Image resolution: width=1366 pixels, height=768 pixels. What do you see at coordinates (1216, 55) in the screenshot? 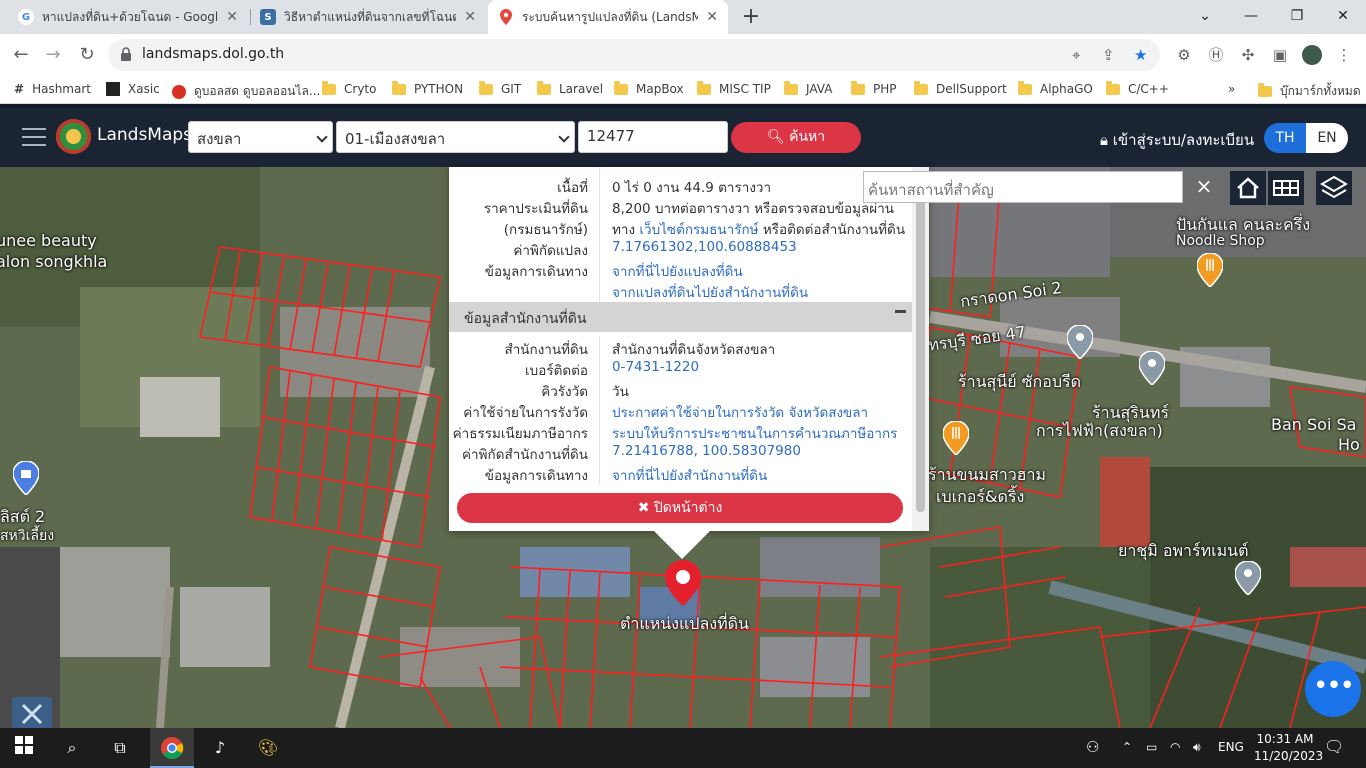
I see `extension-h-icon: Ⓗ` at bounding box center [1216, 55].